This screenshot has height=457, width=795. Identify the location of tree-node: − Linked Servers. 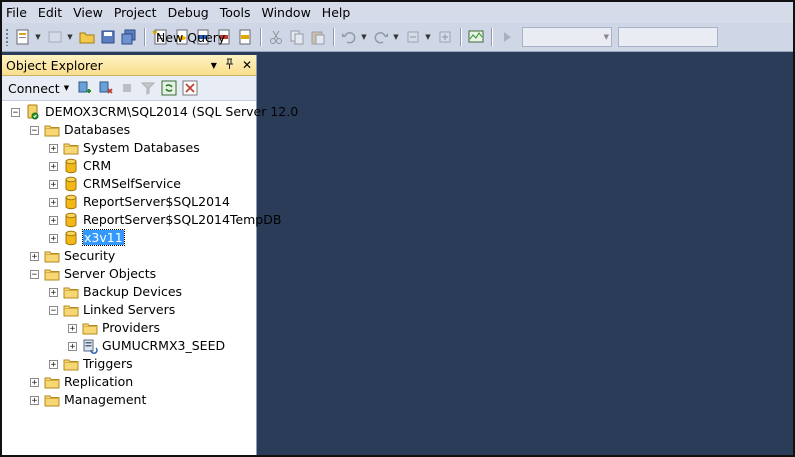
(129, 310).